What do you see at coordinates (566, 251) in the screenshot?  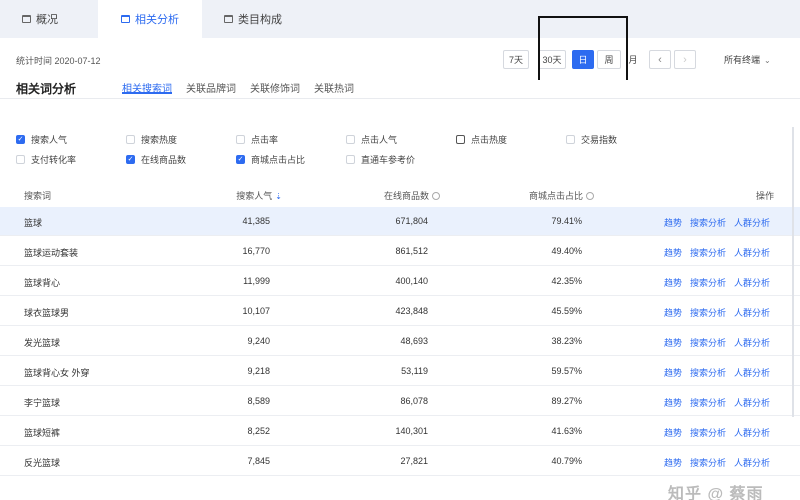 I see `mall-click-ratio-cell: 49.40%` at bounding box center [566, 251].